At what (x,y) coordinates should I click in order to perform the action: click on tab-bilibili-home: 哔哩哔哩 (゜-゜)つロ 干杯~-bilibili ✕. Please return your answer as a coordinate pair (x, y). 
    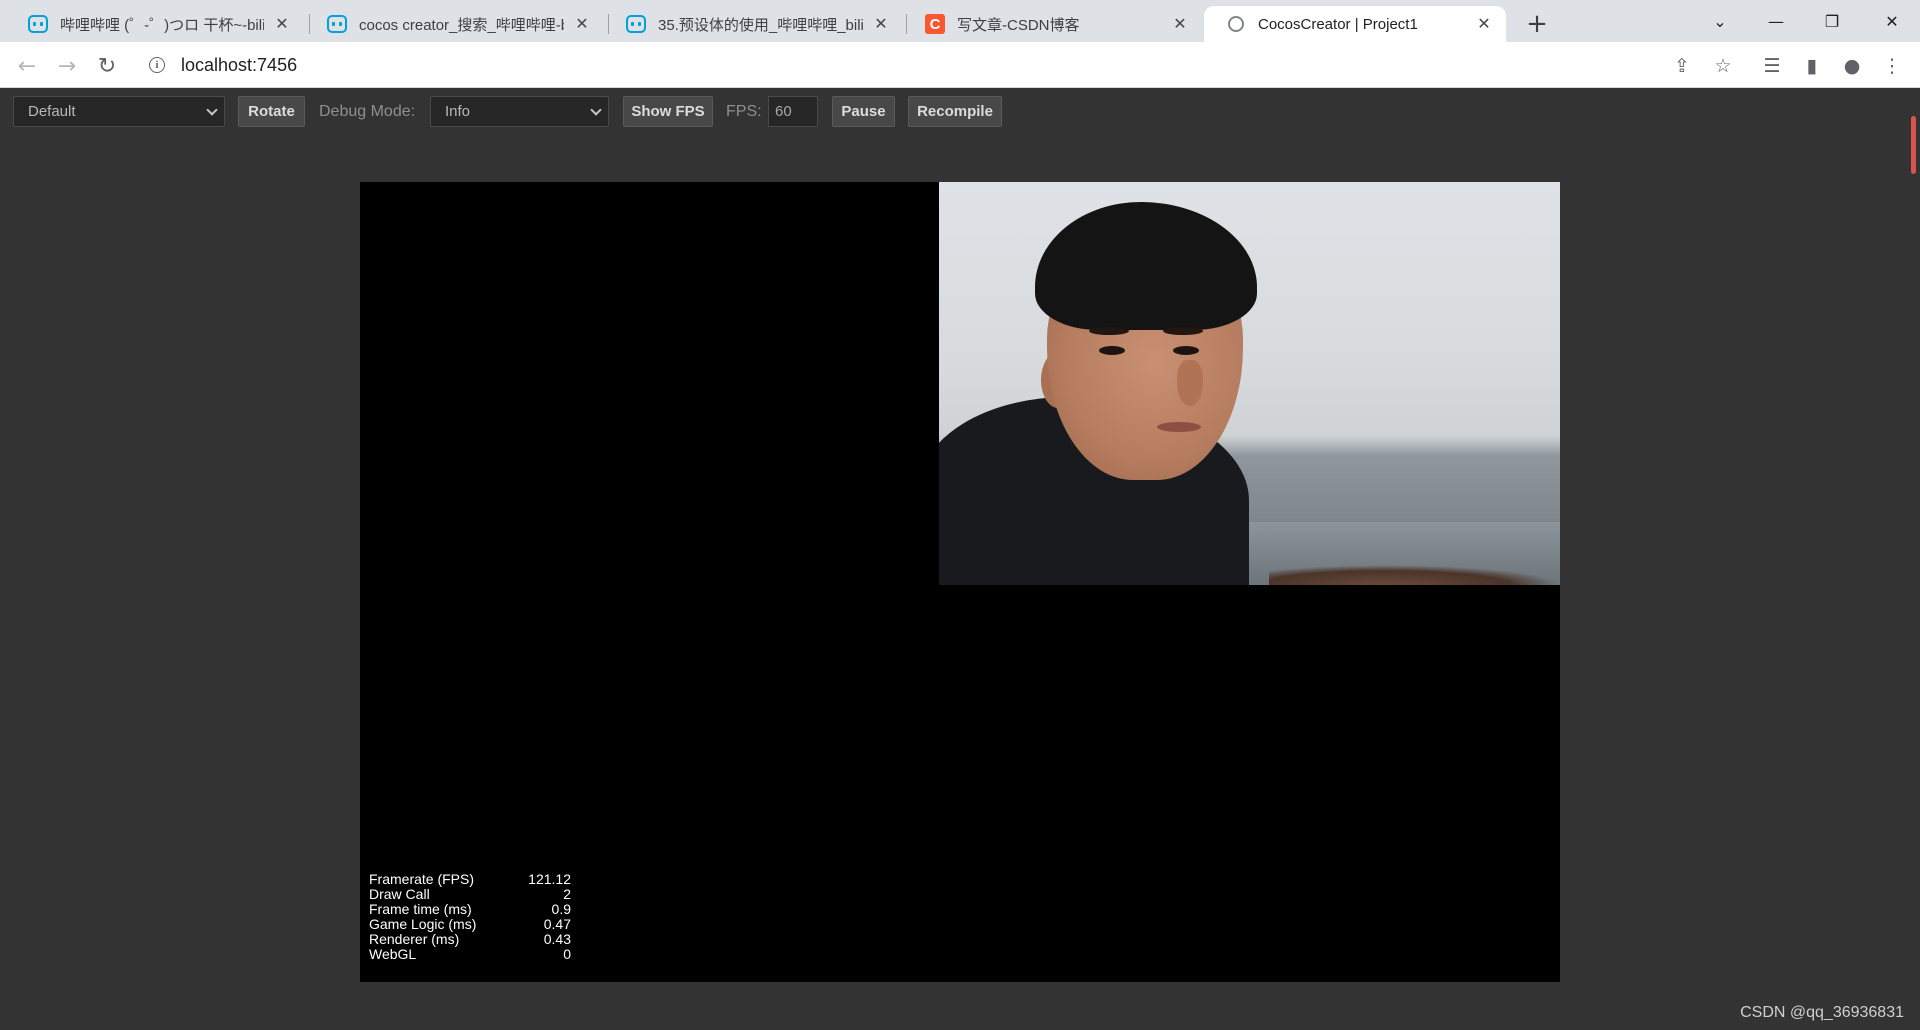
    Looking at the image, I should click on (155, 24).